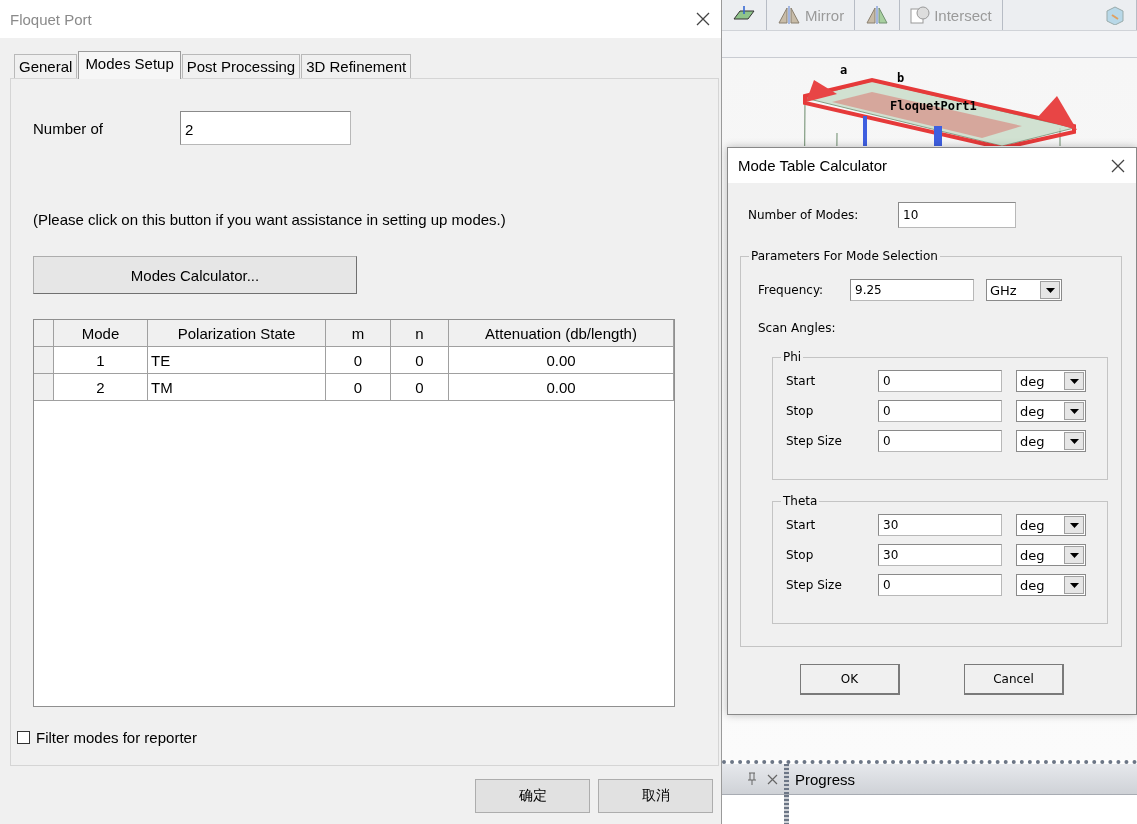 This screenshot has width=1137, height=824. Describe the element at coordinates (1014, 679) in the screenshot. I see `dialog-button: Cancel` at that location.